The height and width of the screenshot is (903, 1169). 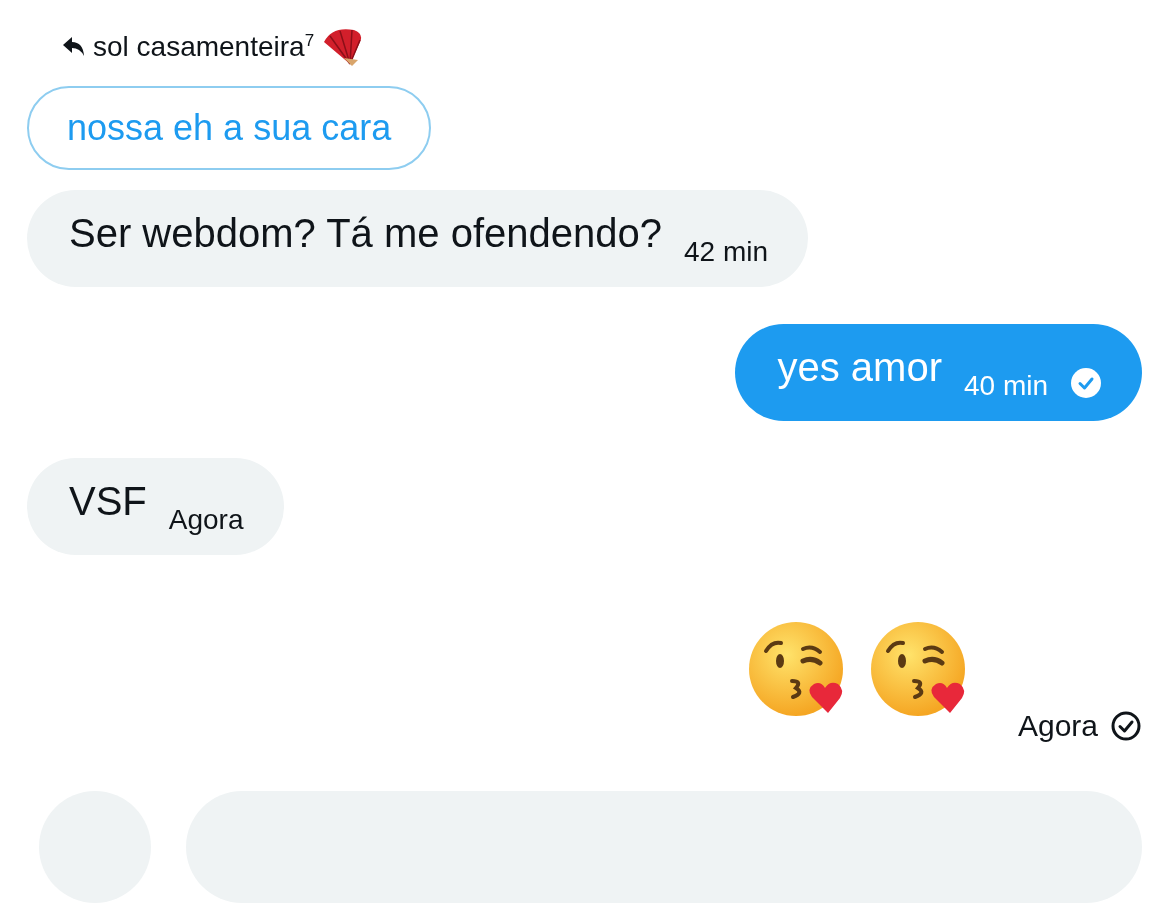 What do you see at coordinates (74, 47) in the screenshot?
I see `reply-arrow-icon` at bounding box center [74, 47].